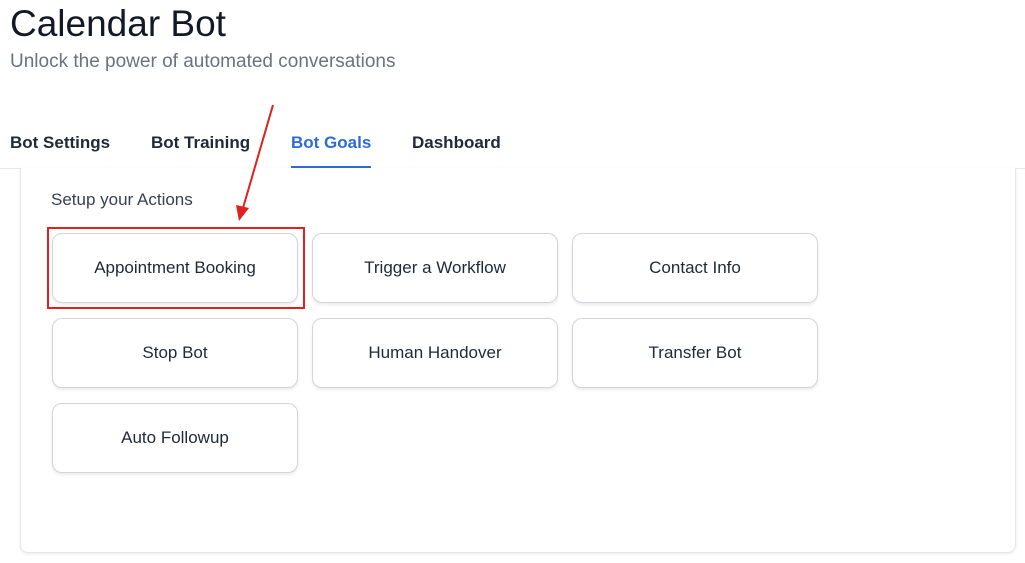  Describe the element at coordinates (695, 268) in the screenshot. I see `contact-info-button: Contact Info` at that location.